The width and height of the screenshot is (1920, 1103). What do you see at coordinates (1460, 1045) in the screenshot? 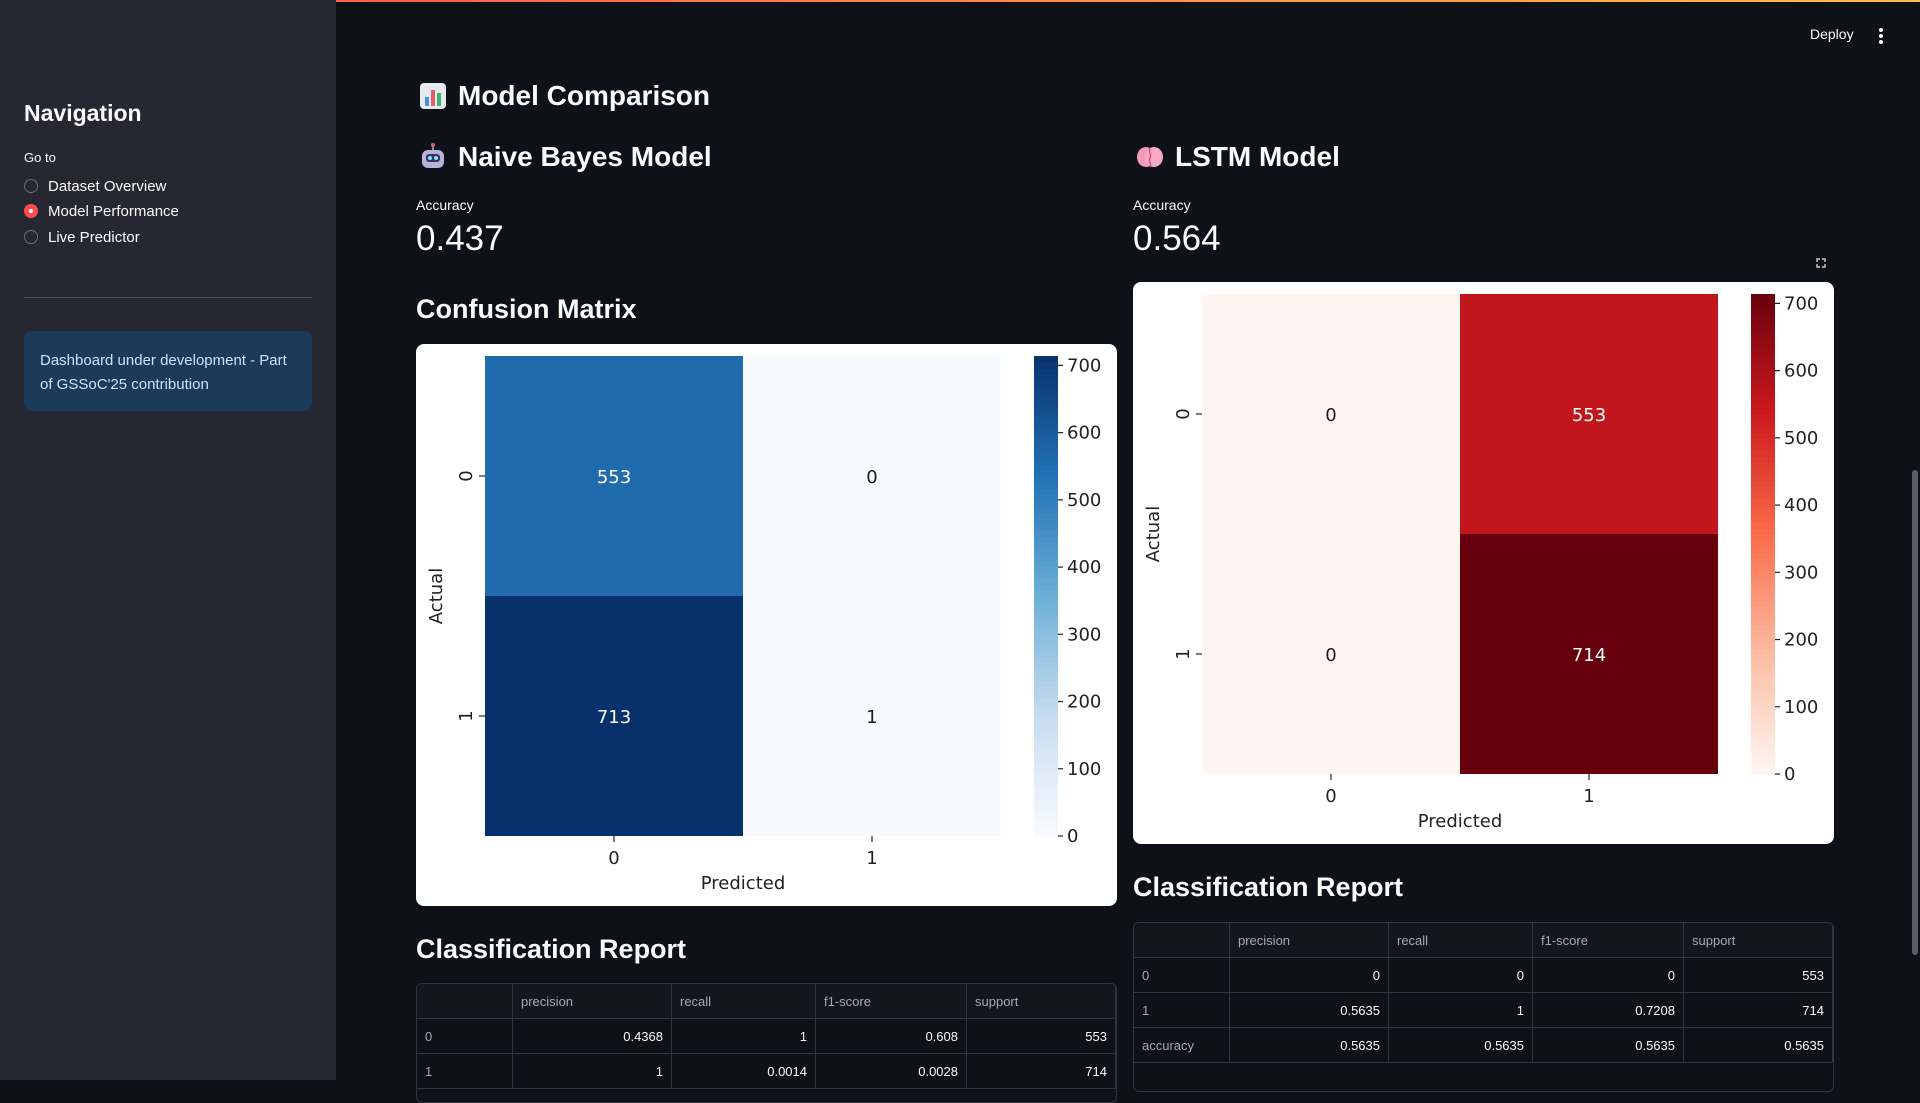
I see `table-cell: 0.5635` at bounding box center [1460, 1045].